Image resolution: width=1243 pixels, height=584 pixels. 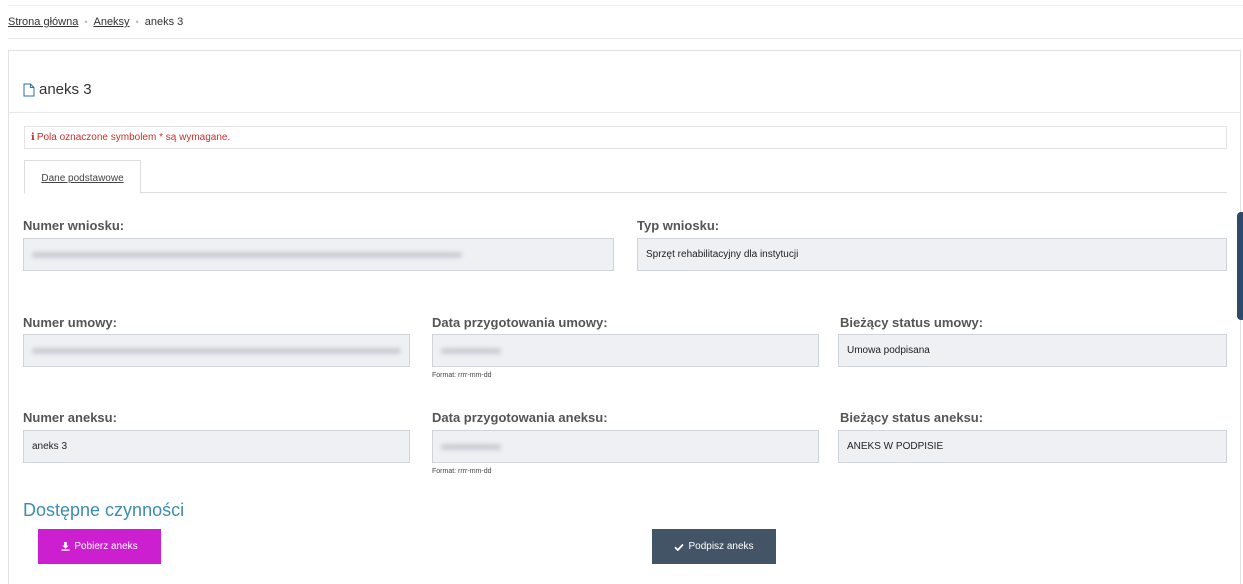 What do you see at coordinates (625, 137) in the screenshot?
I see `required-fields-notice: ℹ Pola oznaczone symbolem * są wymagane.` at bounding box center [625, 137].